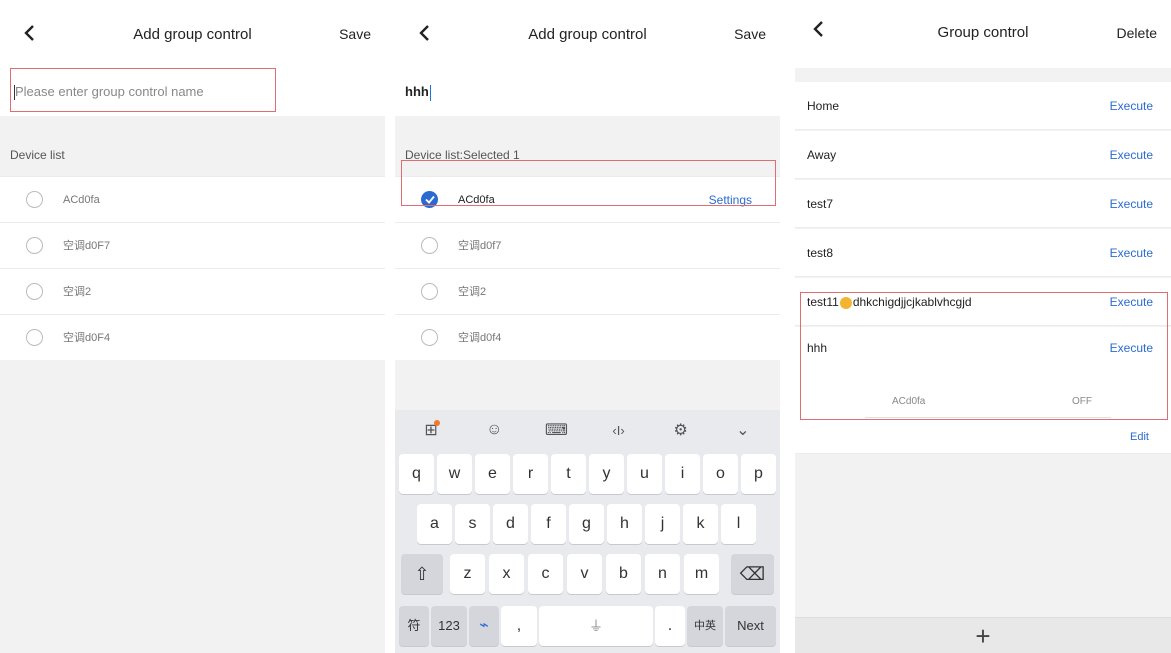 The image size is (1171, 653). What do you see at coordinates (623, 574) in the screenshot?
I see `key-b: b` at bounding box center [623, 574].